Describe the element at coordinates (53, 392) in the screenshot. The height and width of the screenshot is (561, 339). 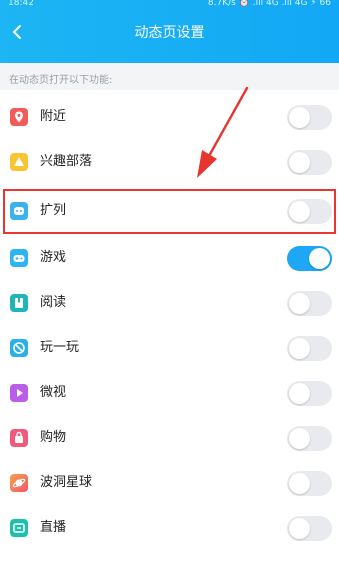
I see `setting-label: 微视` at that location.